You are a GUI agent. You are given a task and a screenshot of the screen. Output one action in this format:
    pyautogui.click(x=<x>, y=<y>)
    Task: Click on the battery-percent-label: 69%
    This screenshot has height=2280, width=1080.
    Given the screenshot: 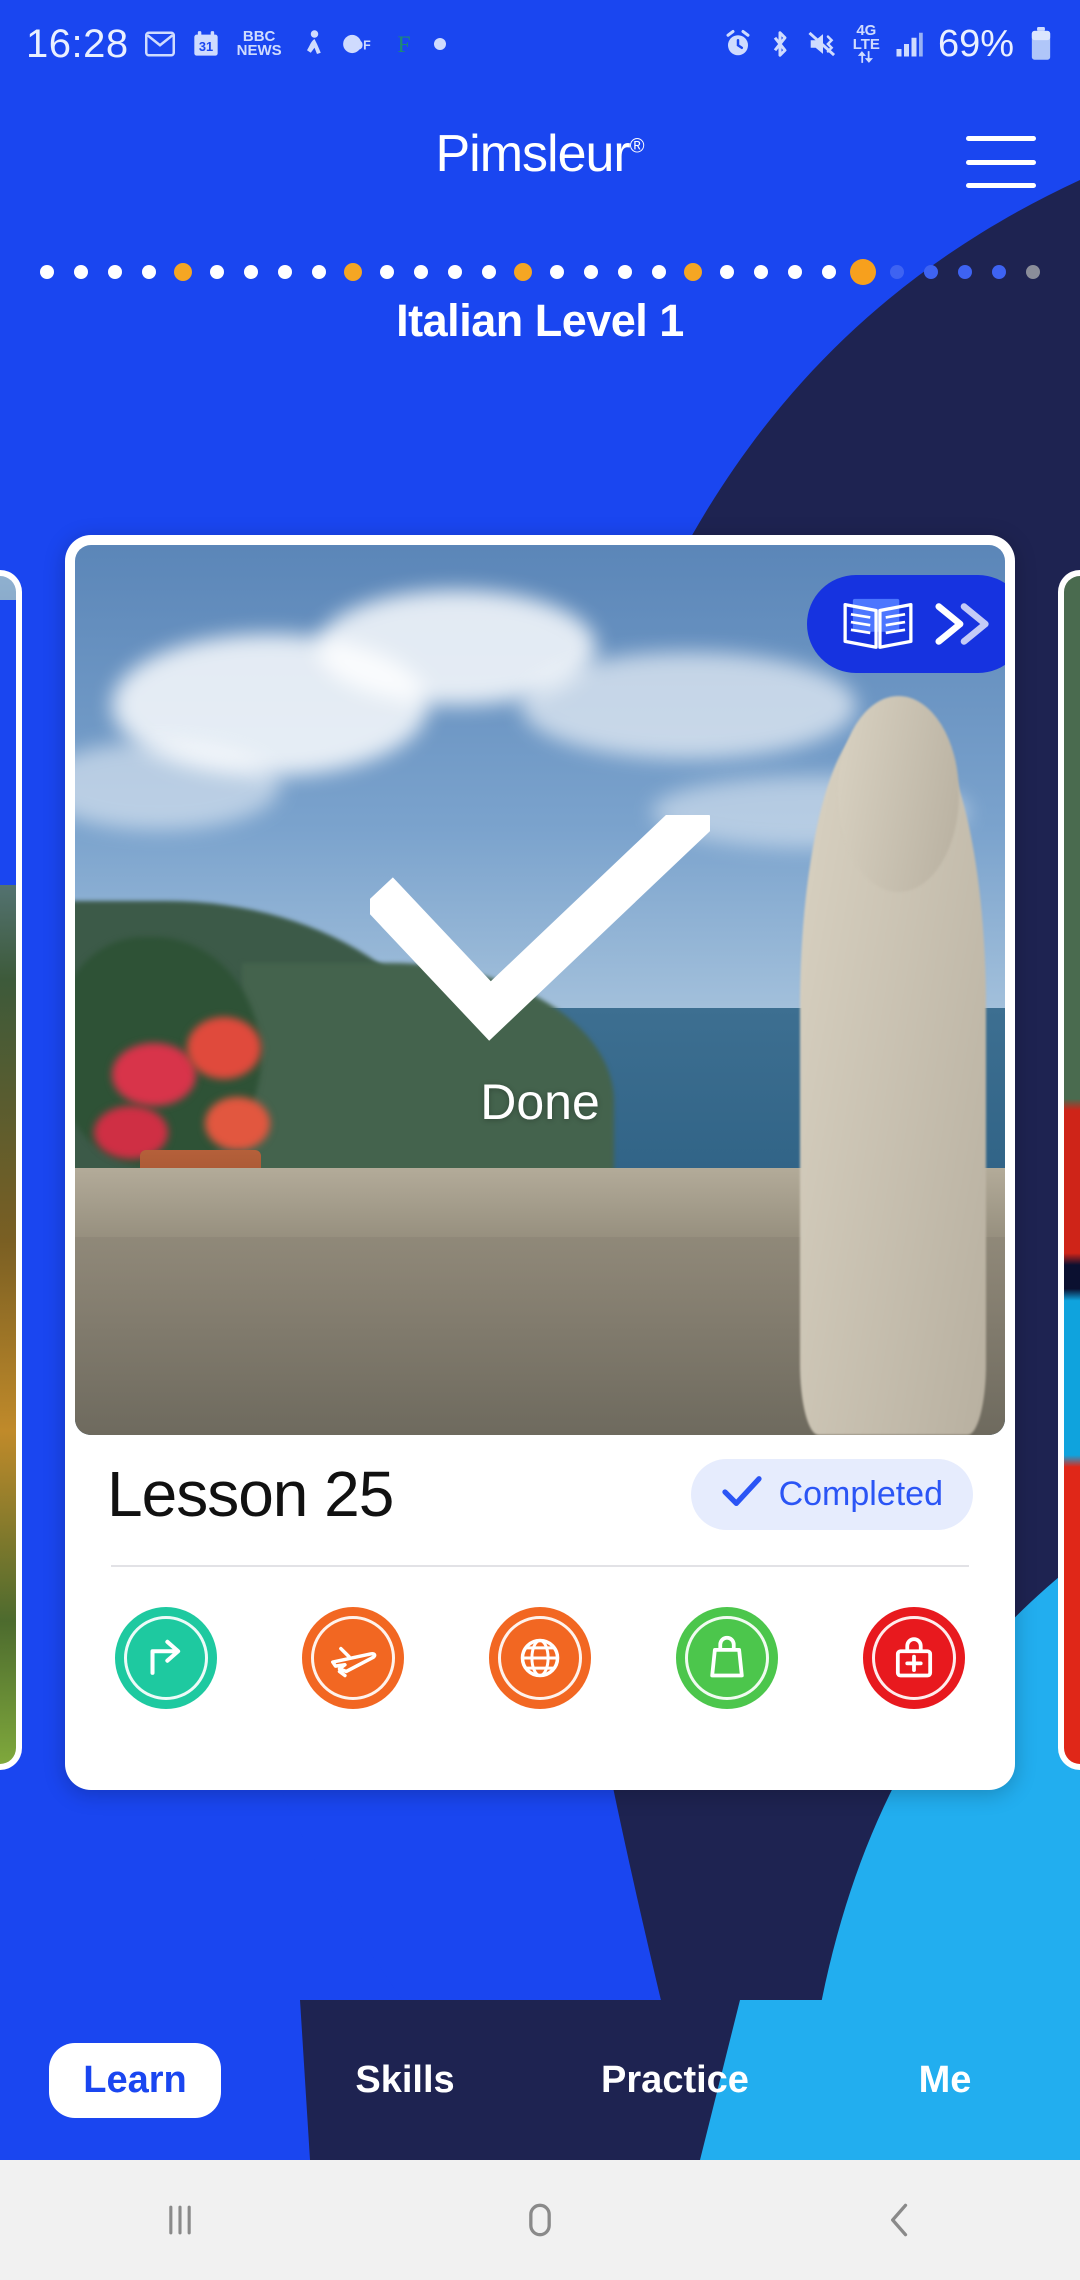 What is the action you would take?
    pyautogui.click(x=975, y=43)
    